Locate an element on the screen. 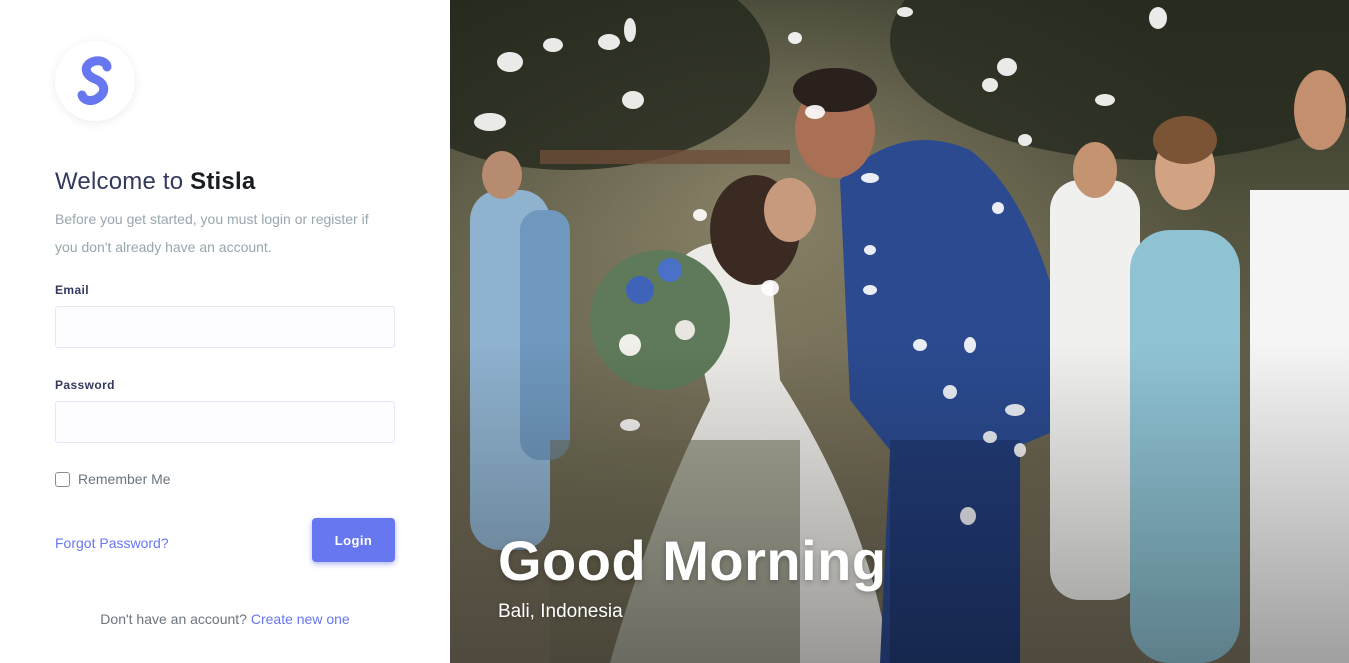 The width and height of the screenshot is (1349, 663). page-title: Welcome to Stisla is located at coordinates (155, 182).